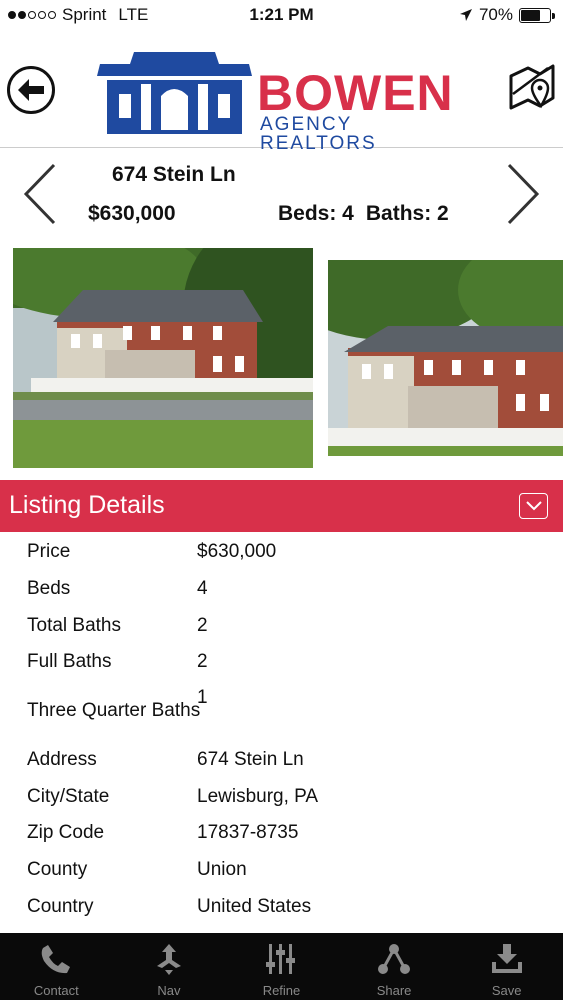 This screenshot has width=563, height=1000. I want to click on listing-address: 674 Stein Ln, so click(174, 174).